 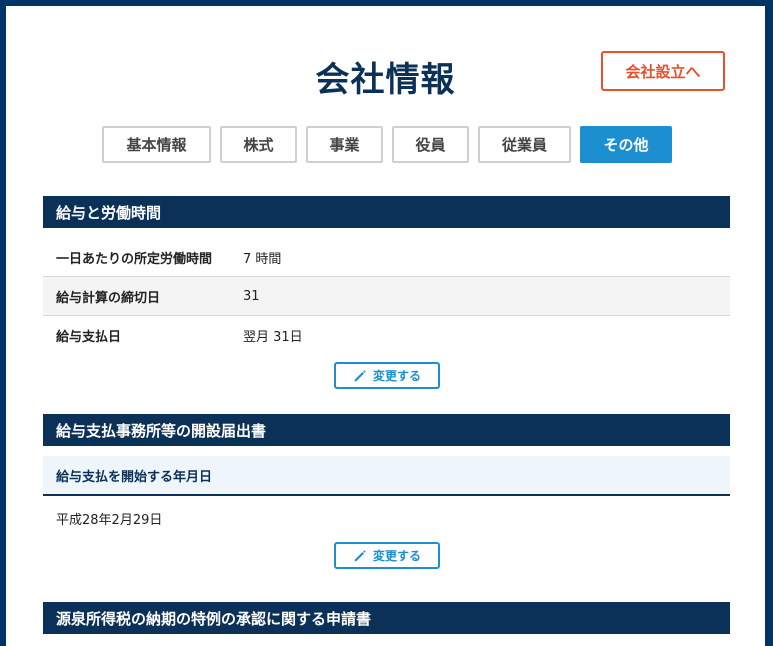 I want to click on row-label: 給与支払日, so click(x=89, y=337).